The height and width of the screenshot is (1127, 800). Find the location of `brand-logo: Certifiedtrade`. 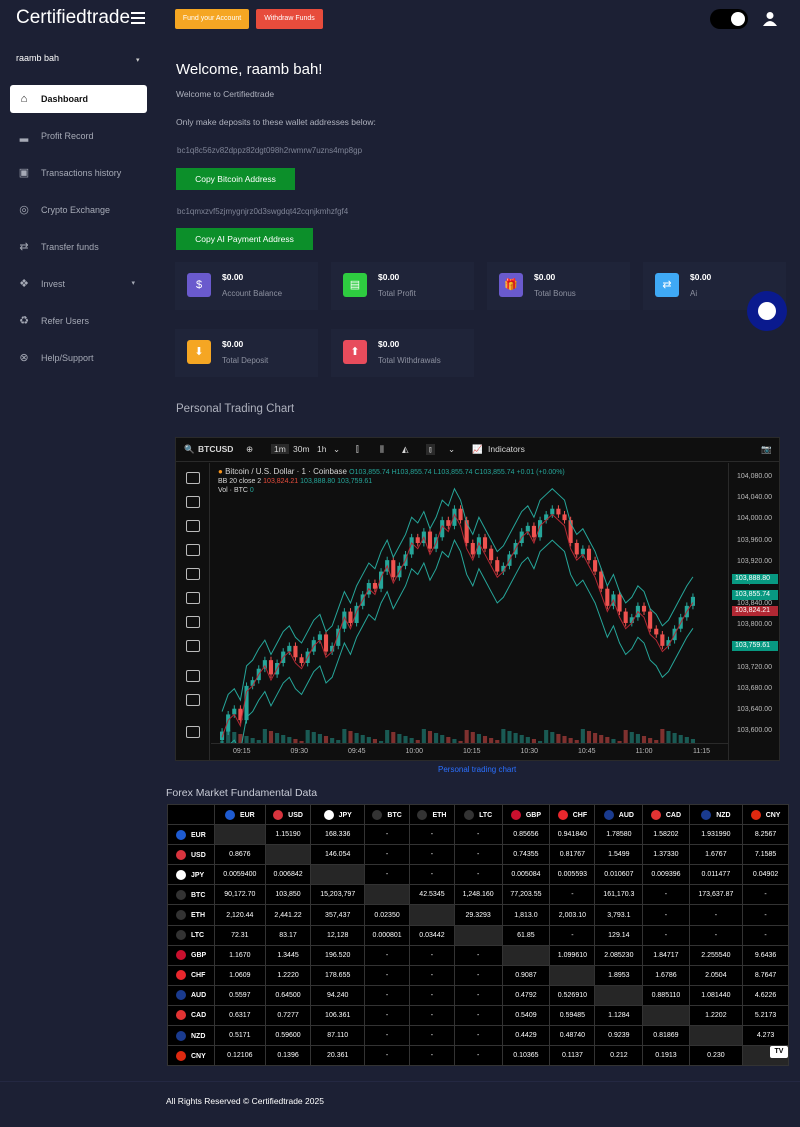

brand-logo: Certifiedtrade is located at coordinates (73, 18).